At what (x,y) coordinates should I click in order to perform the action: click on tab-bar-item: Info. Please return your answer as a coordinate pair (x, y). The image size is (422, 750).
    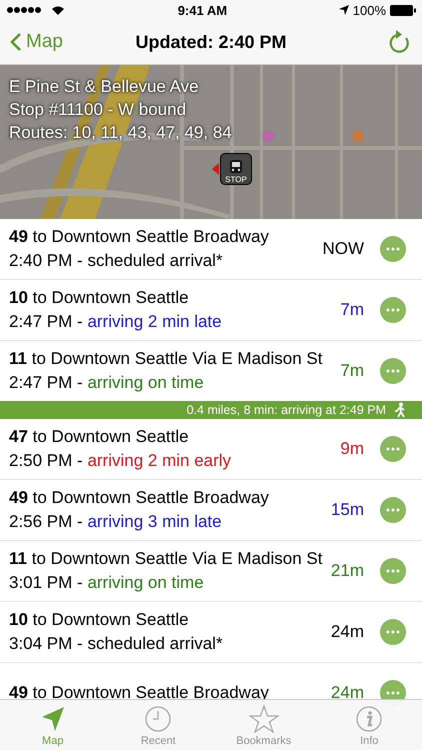
    Looking at the image, I should click on (369, 725).